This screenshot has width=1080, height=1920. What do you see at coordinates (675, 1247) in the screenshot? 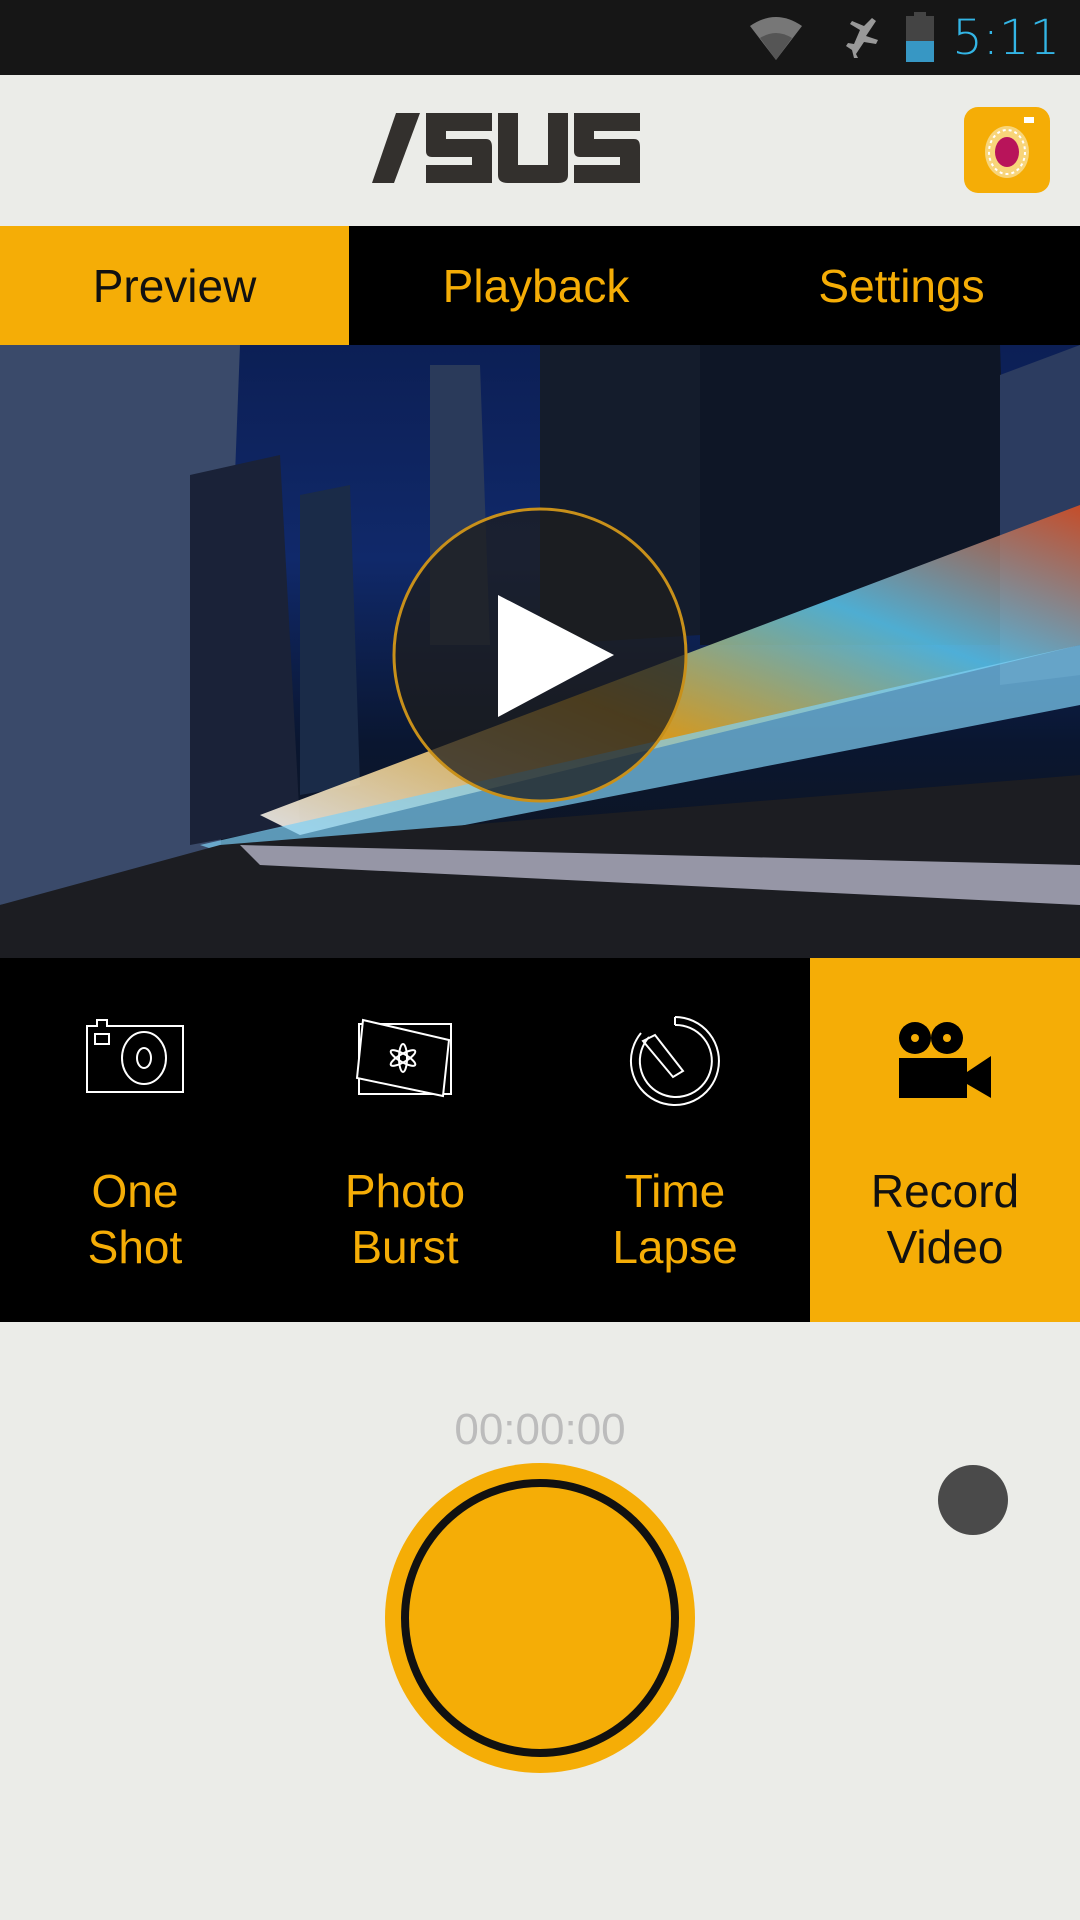
I see `mode-label-line2: Lapse` at bounding box center [675, 1247].